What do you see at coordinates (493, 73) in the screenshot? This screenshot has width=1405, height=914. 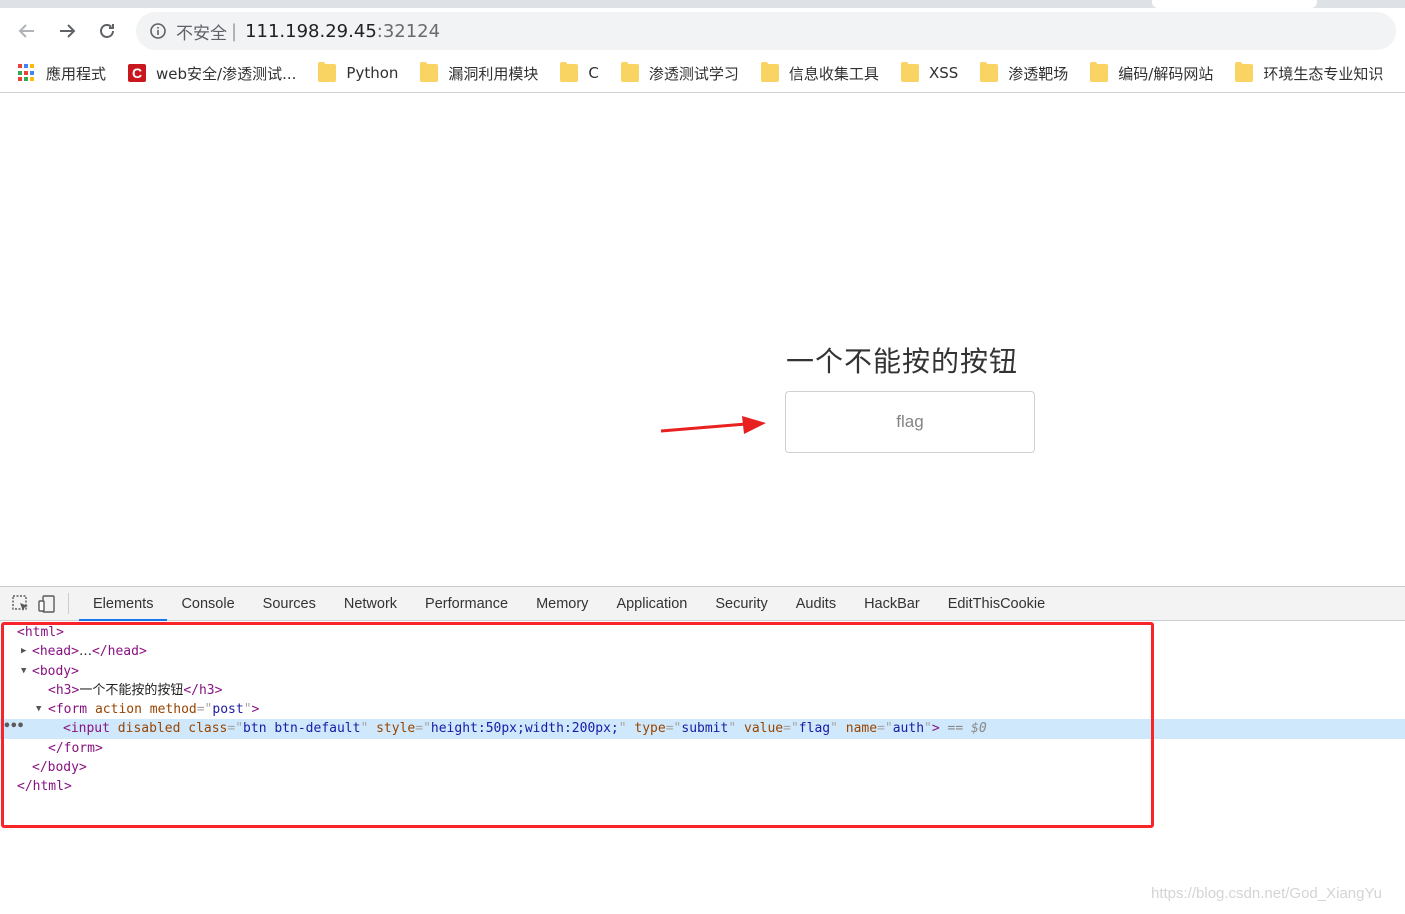 I see `bookmark-label: 漏洞利用模块` at bounding box center [493, 73].